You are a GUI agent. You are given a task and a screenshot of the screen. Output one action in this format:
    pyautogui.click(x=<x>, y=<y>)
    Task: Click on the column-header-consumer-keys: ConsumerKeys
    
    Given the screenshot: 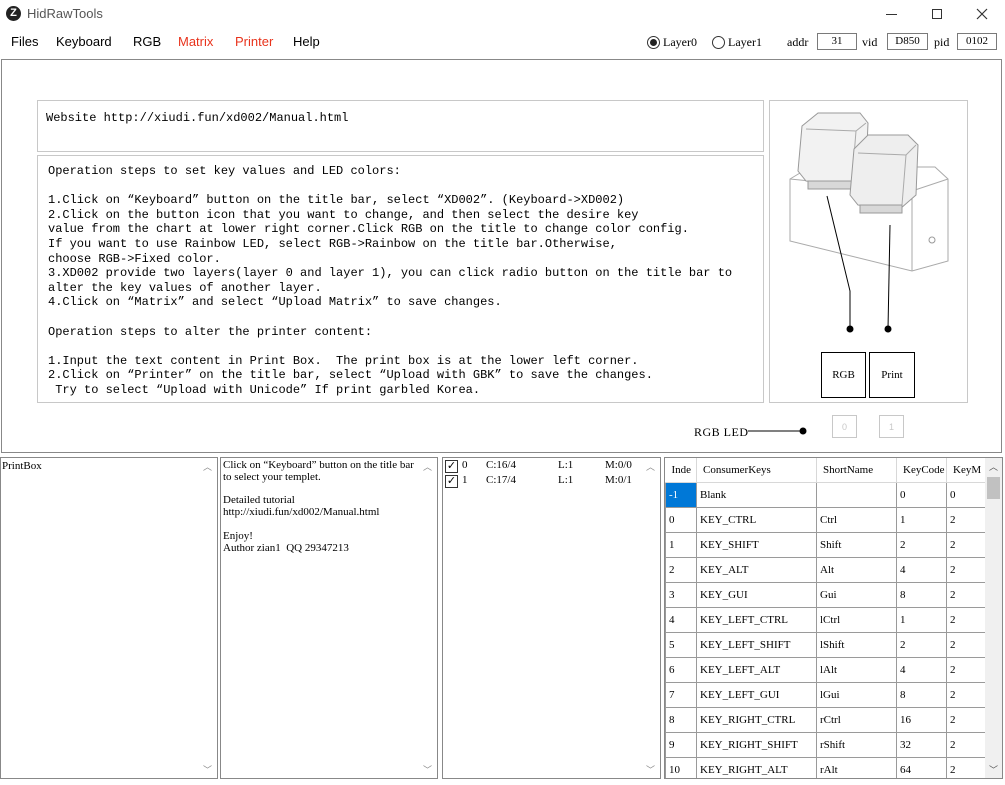 What is the action you would take?
    pyautogui.click(x=756, y=470)
    